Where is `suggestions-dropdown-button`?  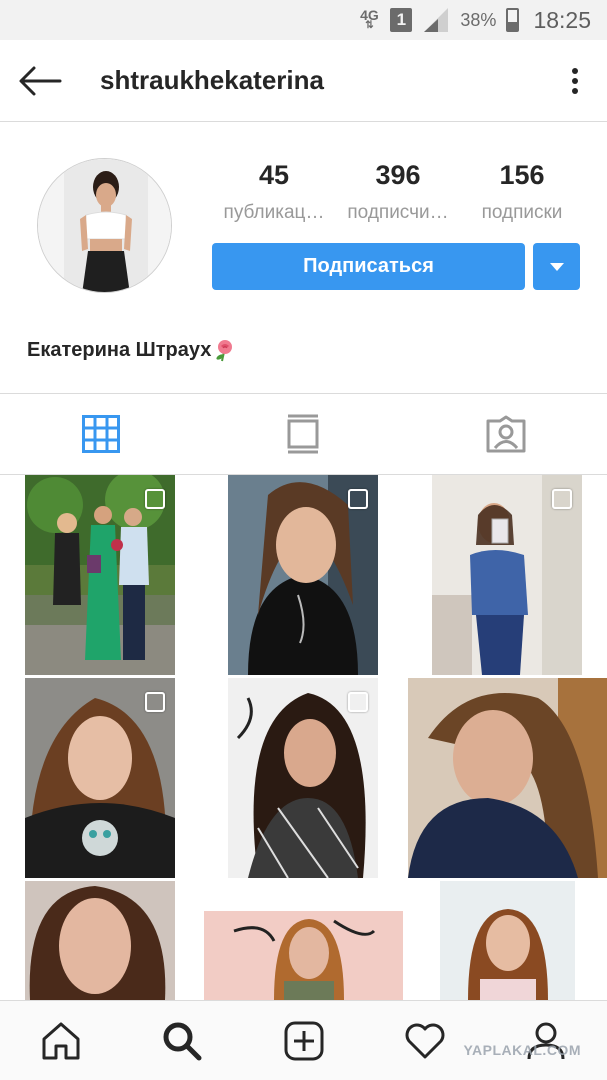
suggestions-dropdown-button is located at coordinates (556, 266).